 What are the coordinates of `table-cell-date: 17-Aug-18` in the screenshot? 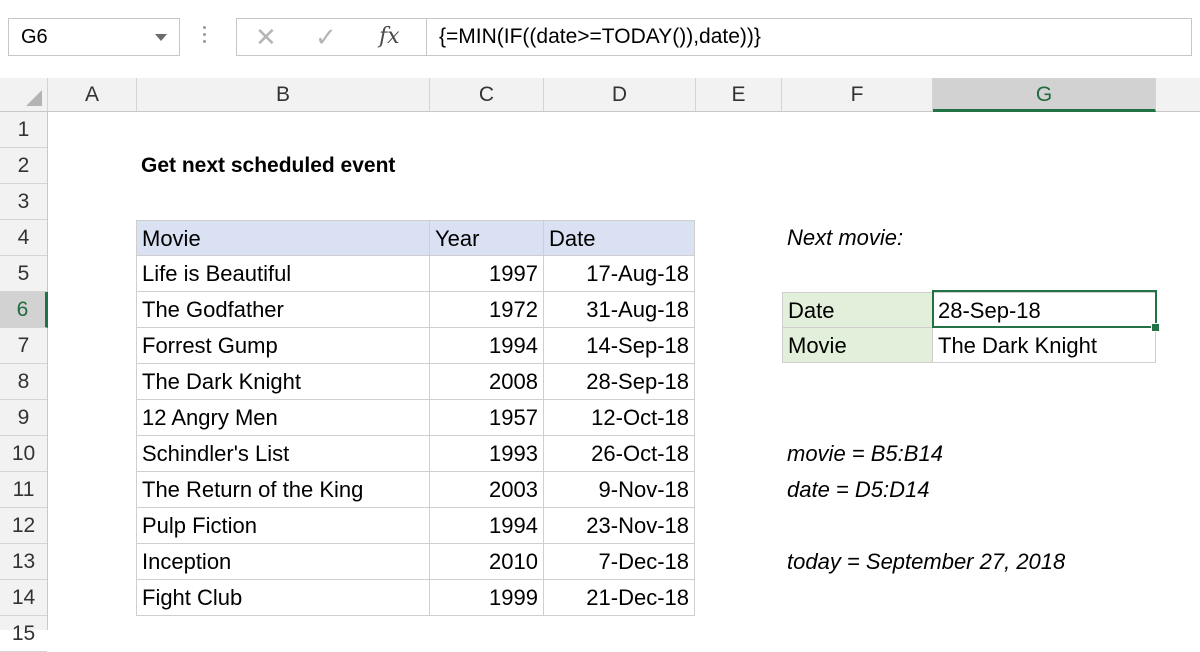 It's located at (619, 274).